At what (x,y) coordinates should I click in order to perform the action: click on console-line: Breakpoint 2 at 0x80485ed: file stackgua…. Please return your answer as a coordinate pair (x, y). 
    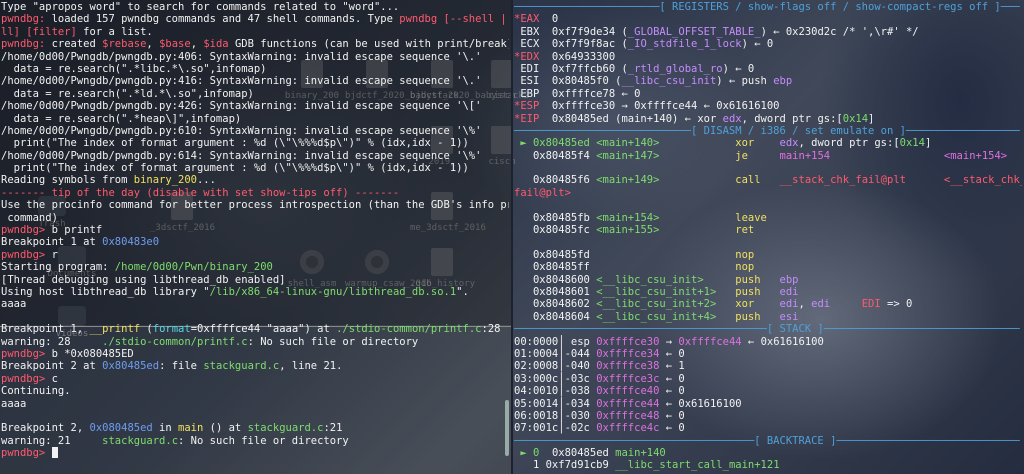
    Looking at the image, I should click on (255, 366).